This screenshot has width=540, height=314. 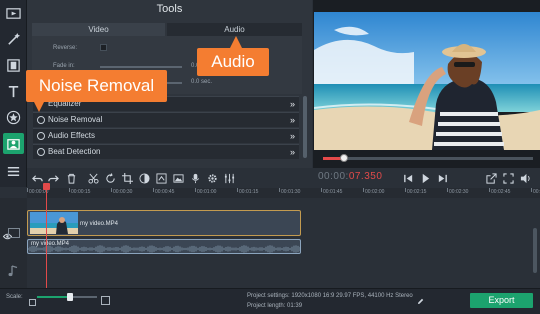 What do you see at coordinates (491, 178) in the screenshot?
I see `export-frame-icon` at bounding box center [491, 178].